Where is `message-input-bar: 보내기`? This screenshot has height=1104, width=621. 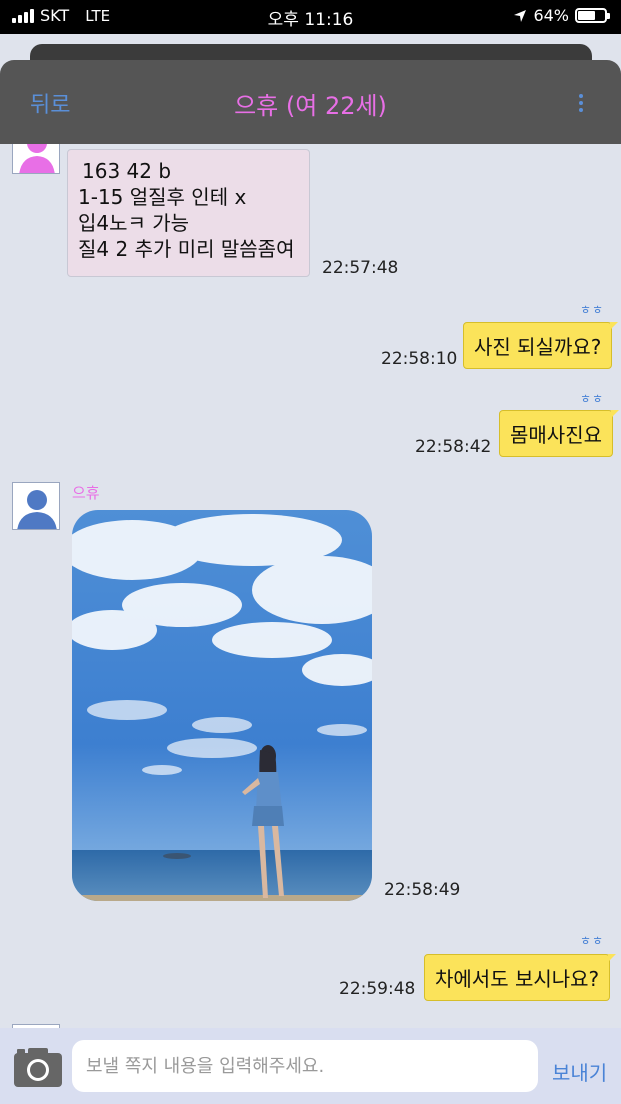 message-input-bar: 보내기 is located at coordinates (310, 1066).